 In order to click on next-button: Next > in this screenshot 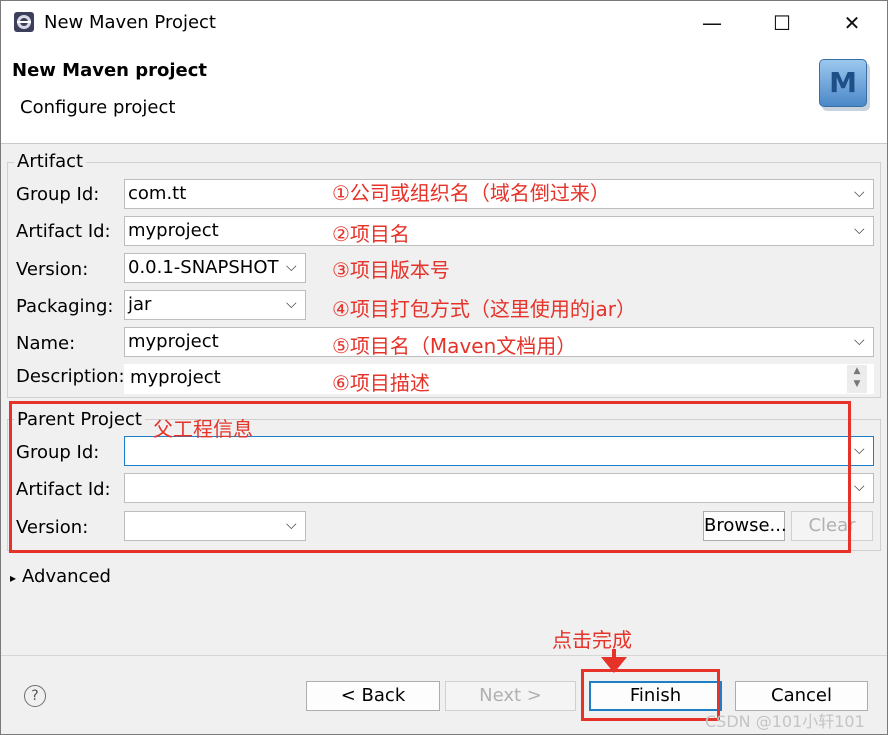, I will do `click(510, 696)`.